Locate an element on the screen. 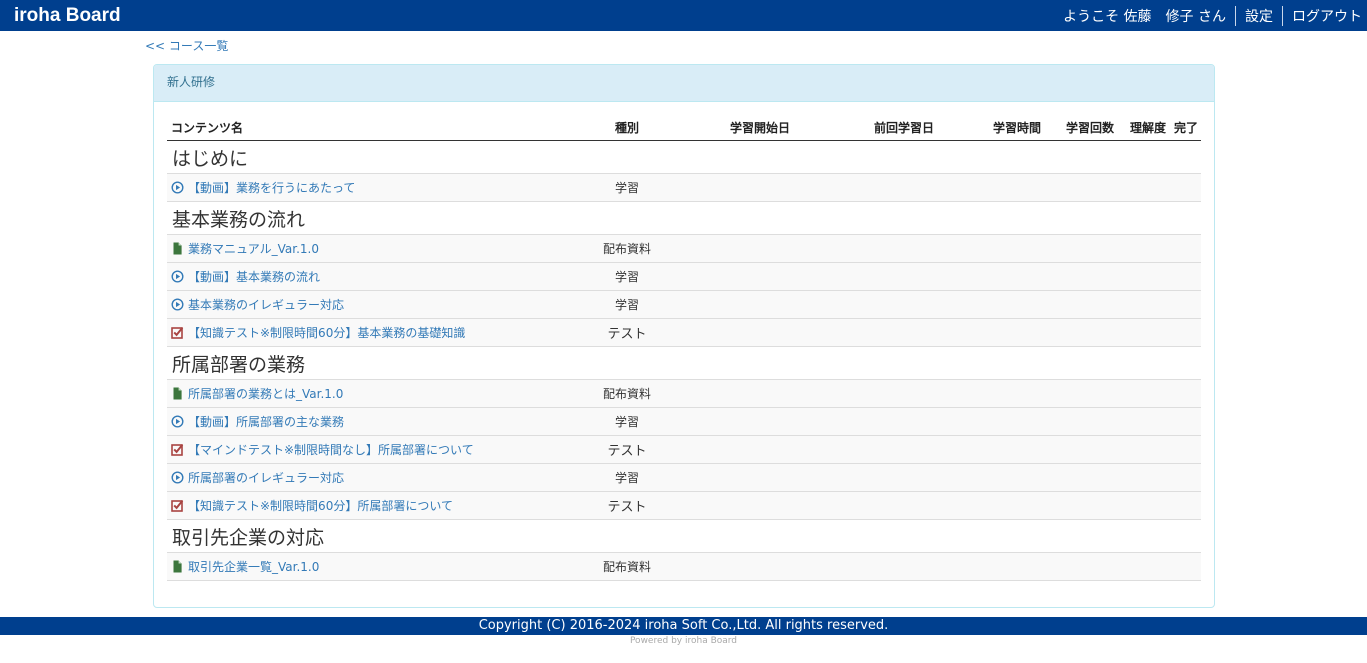  table-row: 取引先企業一覧_Var.1.0 配布資料 is located at coordinates (684, 567).